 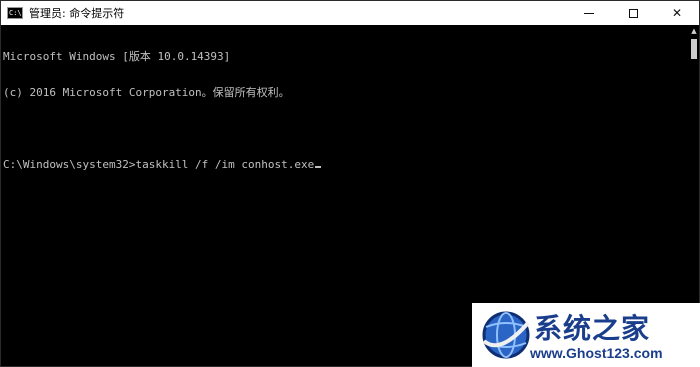 I want to click on window-controls: ✕, so click(x=633, y=13).